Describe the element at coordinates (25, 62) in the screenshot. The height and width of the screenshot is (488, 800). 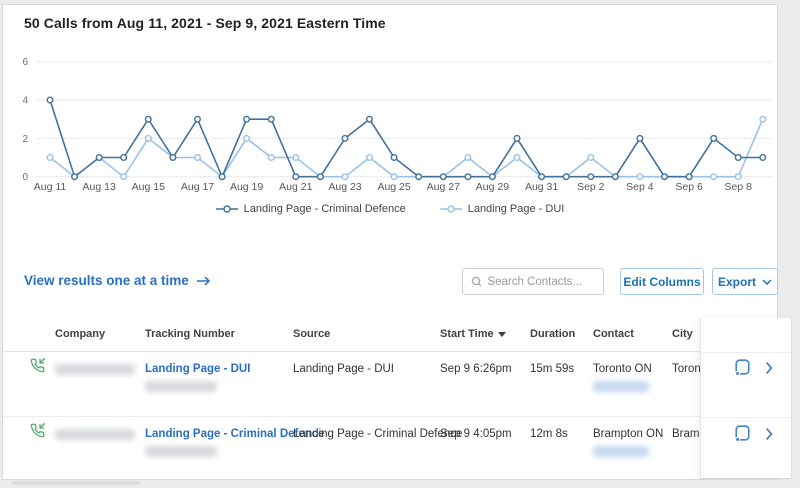
I see `svg-text: 6` at that location.